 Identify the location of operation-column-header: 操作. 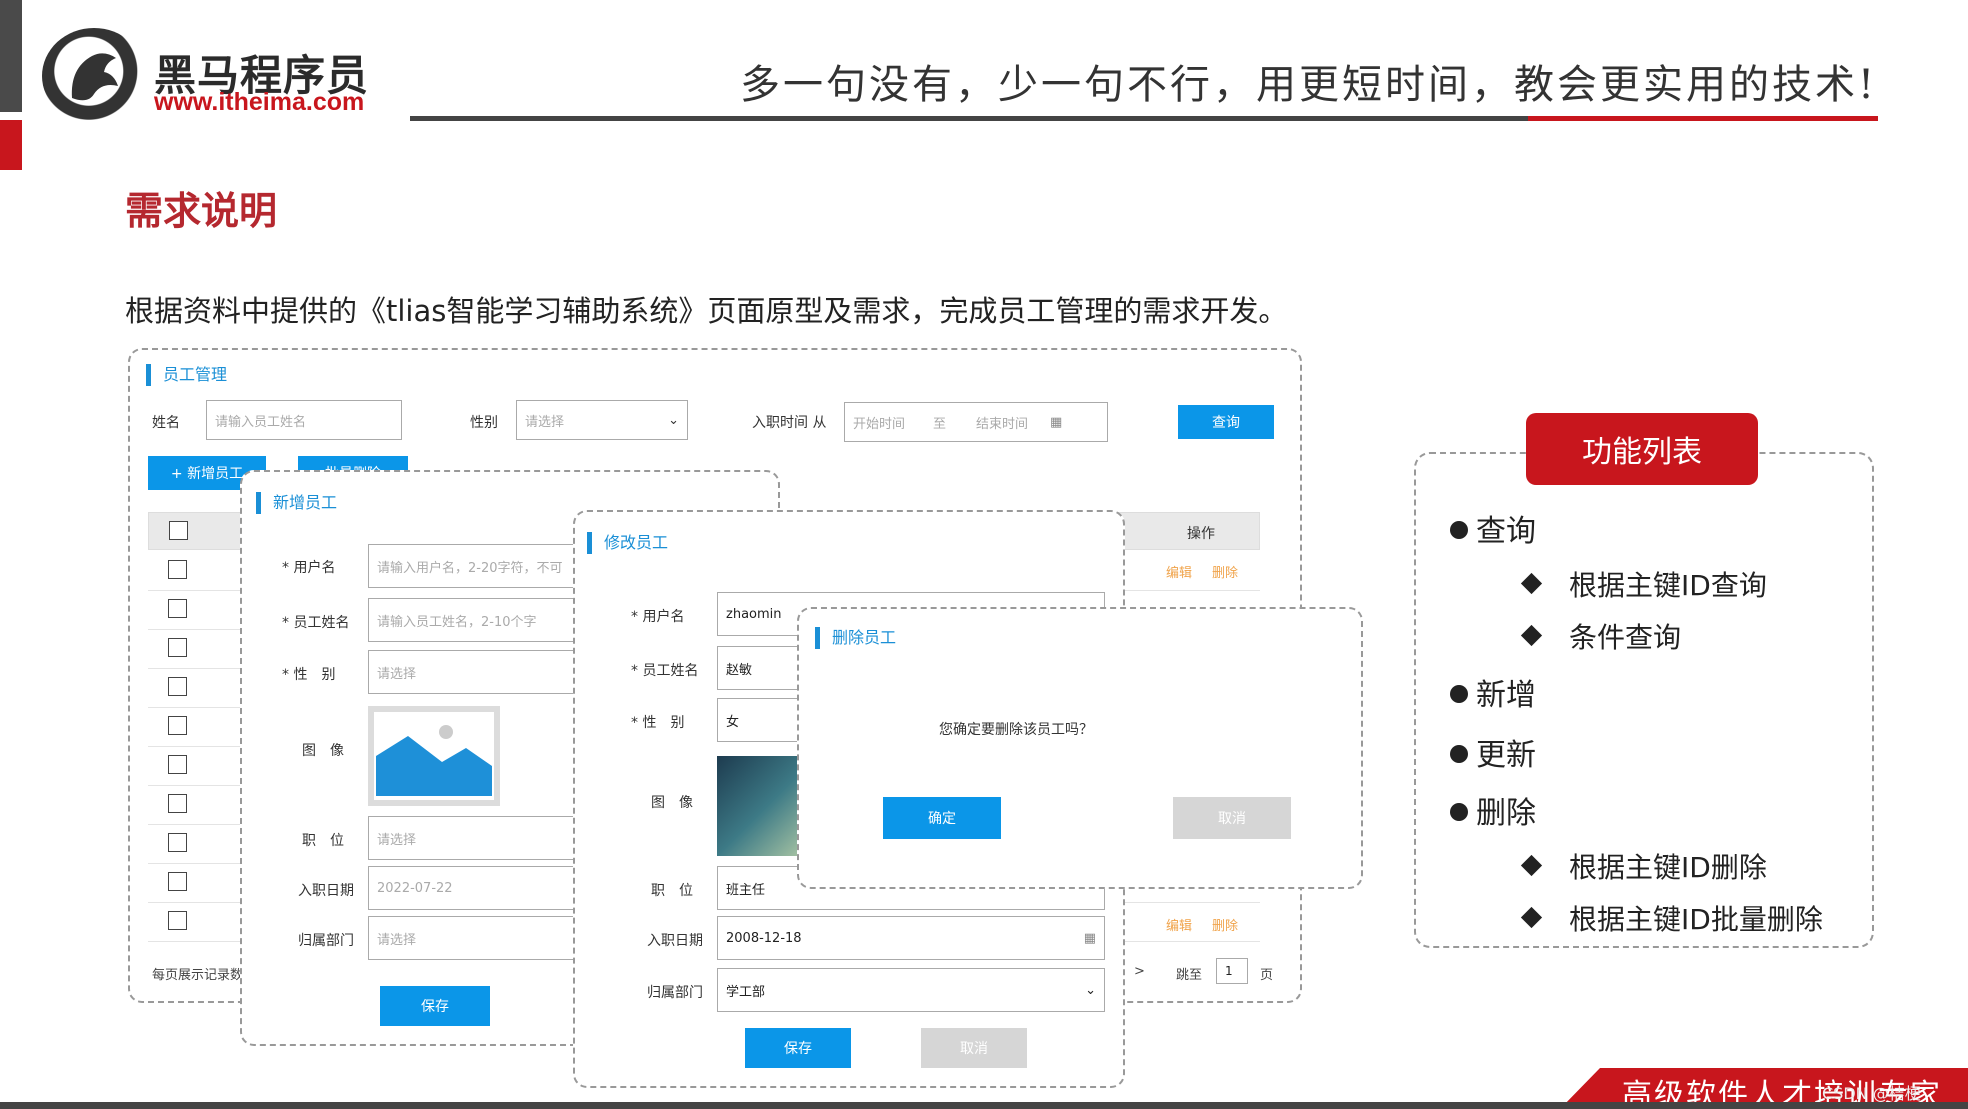
(1201, 534).